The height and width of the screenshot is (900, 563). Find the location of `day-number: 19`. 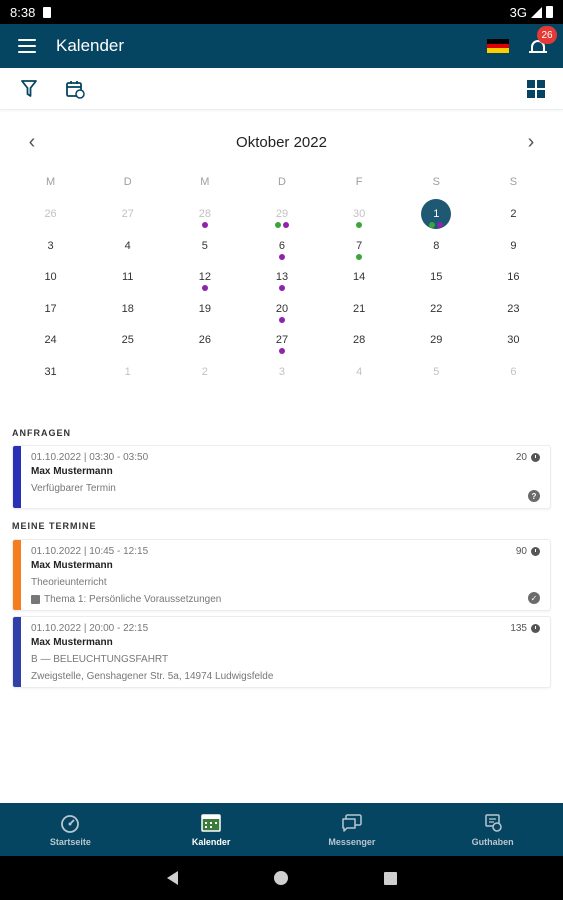

day-number: 19 is located at coordinates (204, 308).